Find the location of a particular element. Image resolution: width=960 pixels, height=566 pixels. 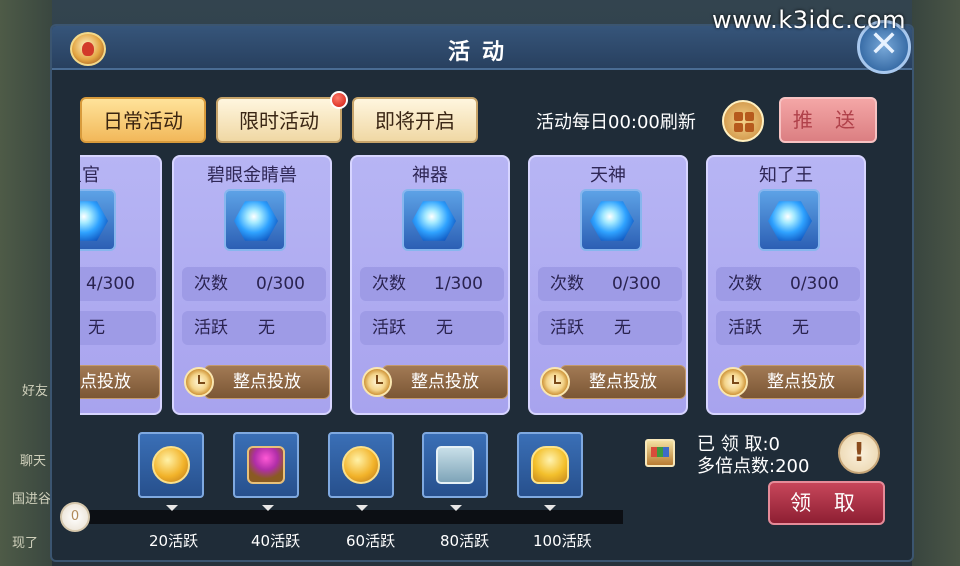

count-row: 次数 1/300 is located at coordinates (432, 284).